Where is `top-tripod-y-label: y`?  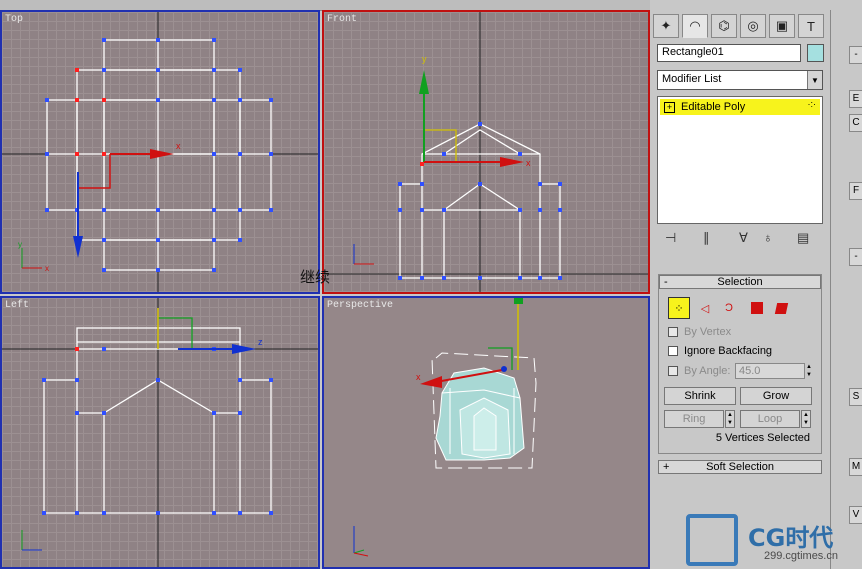
top-tripod-y-label: y is located at coordinates (20, 244).